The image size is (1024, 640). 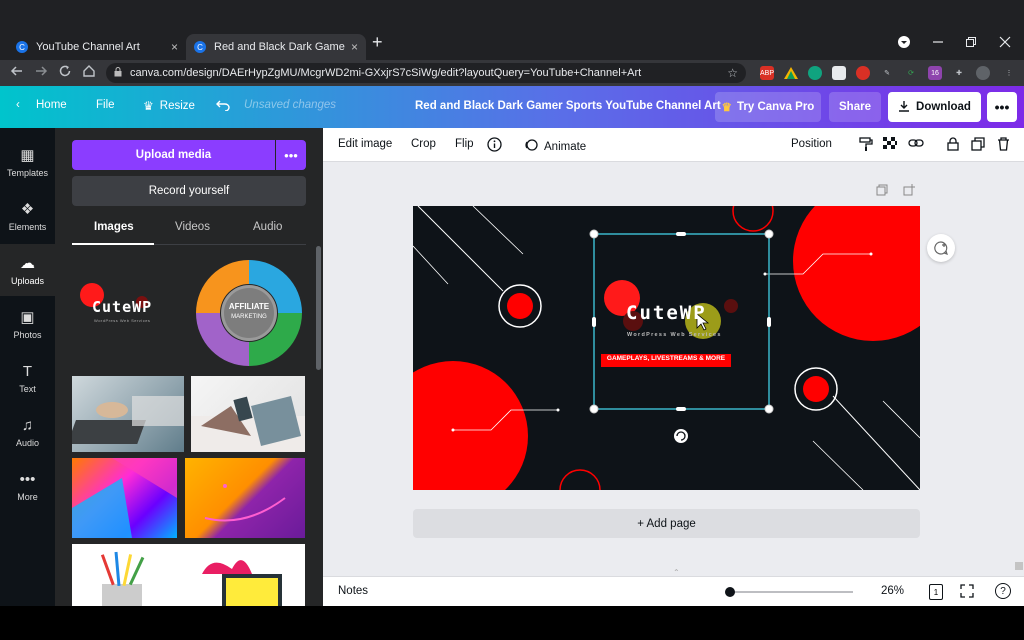 What do you see at coordinates (464, 144) in the screenshot?
I see `flip-button: Flip` at bounding box center [464, 144].